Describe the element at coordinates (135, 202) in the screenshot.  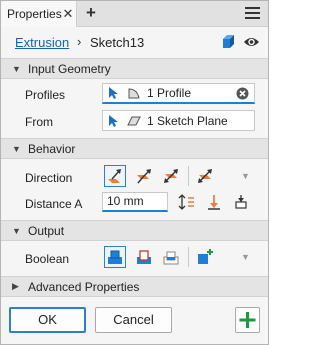
I see `distance-input: 10 mm` at that location.